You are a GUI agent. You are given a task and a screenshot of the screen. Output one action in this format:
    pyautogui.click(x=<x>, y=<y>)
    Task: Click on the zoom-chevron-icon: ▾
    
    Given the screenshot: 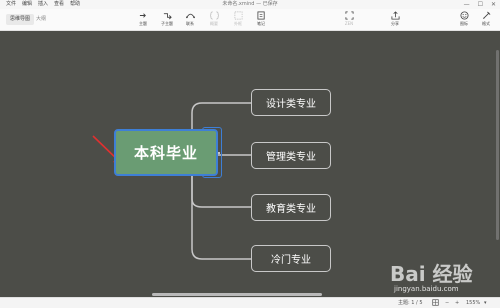 What is the action you would take?
    pyautogui.click(x=485, y=303)
    